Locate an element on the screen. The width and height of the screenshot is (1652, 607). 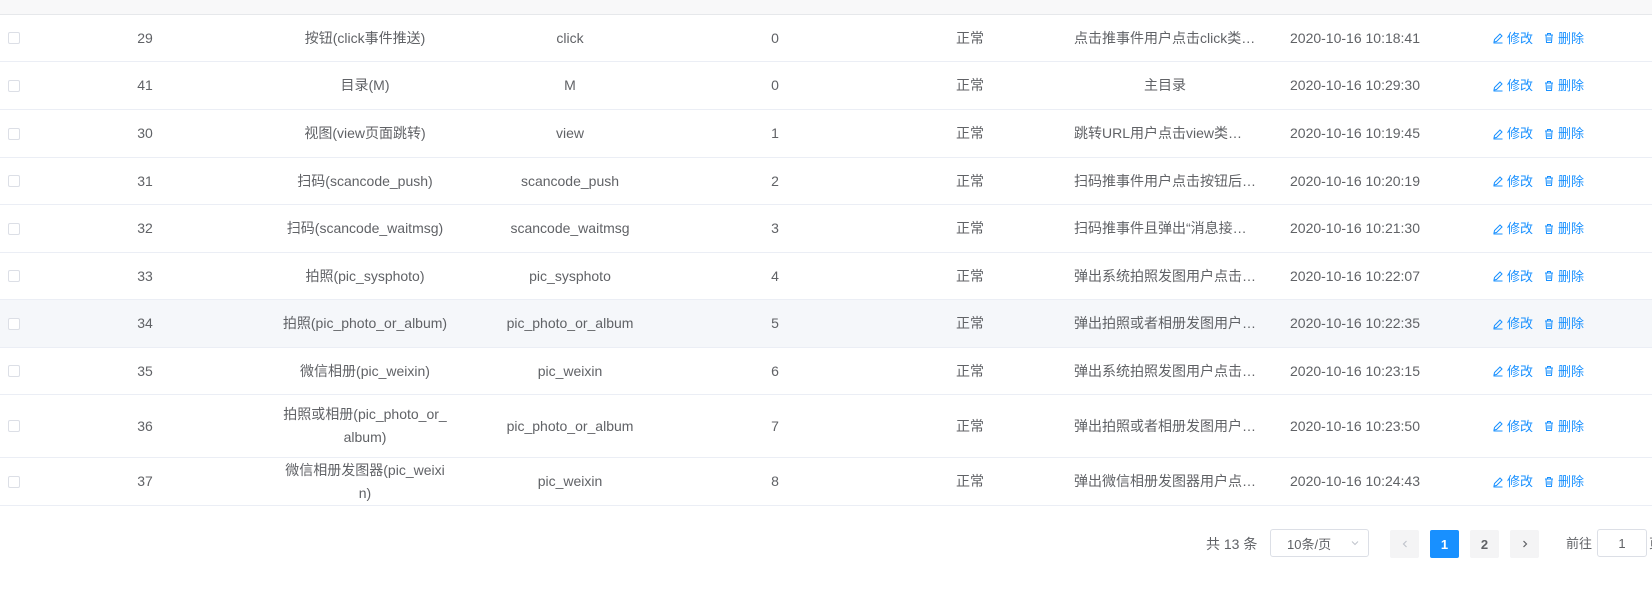
cell-key: 7 is located at coordinates (775, 425).